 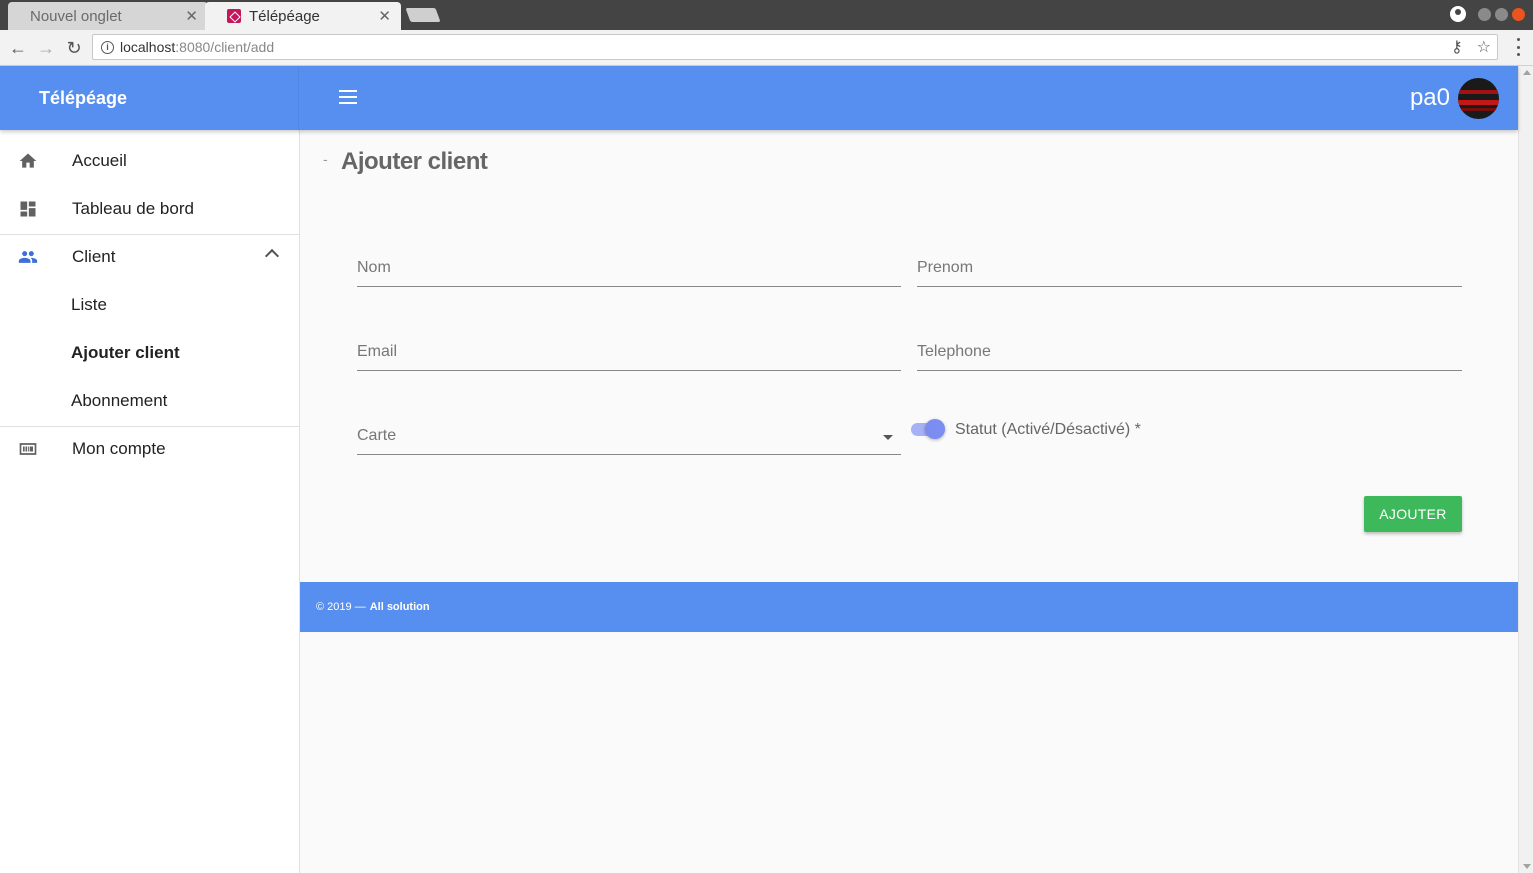 I want to click on reload-icon: ↻, so click(x=74, y=48).